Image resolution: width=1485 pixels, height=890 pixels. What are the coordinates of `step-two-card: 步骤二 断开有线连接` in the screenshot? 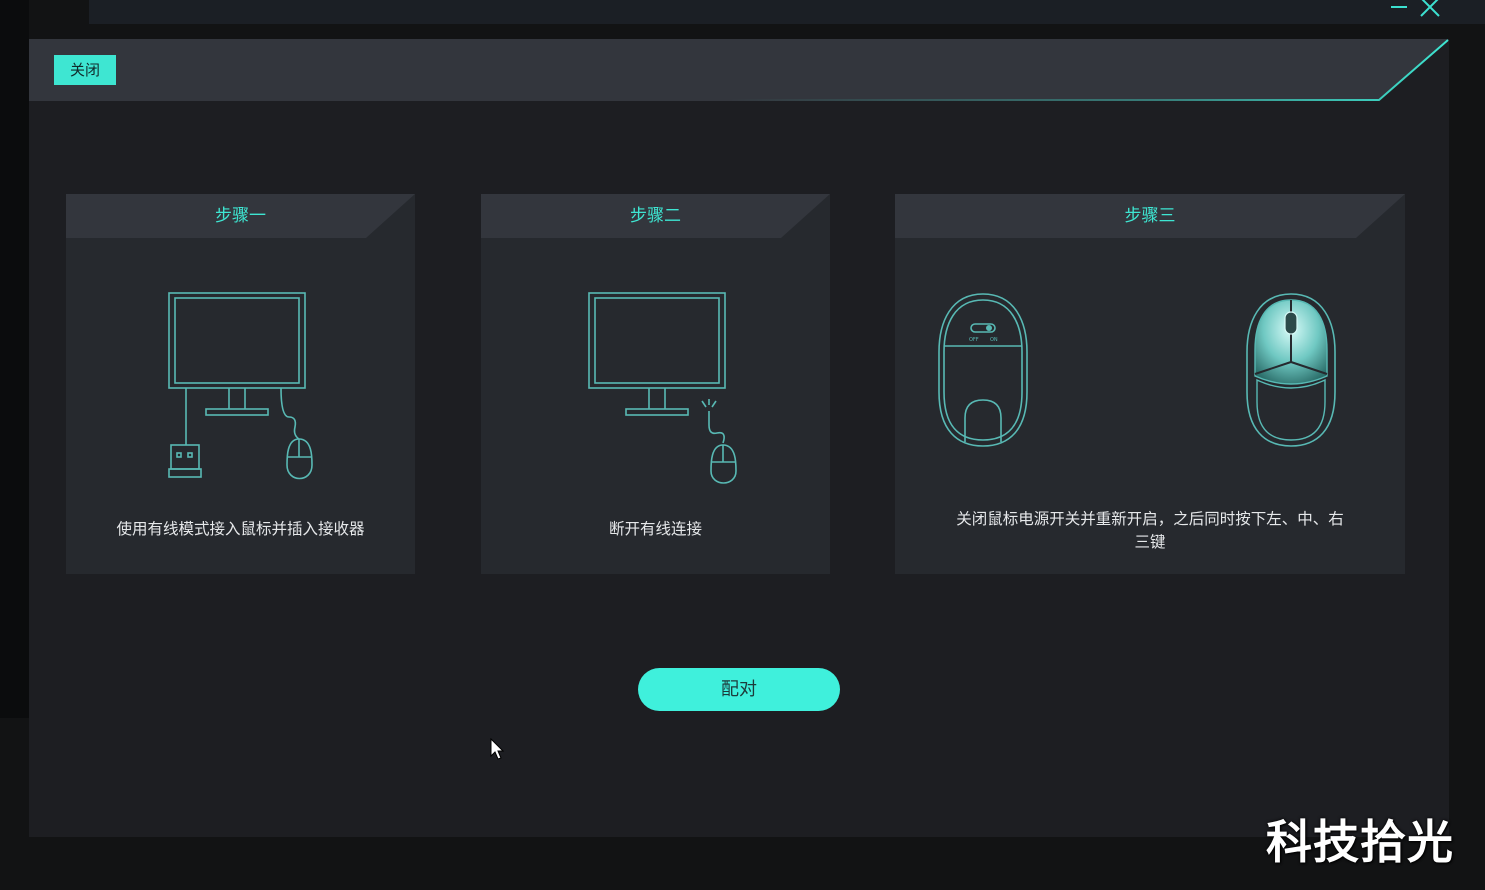 It's located at (655, 384).